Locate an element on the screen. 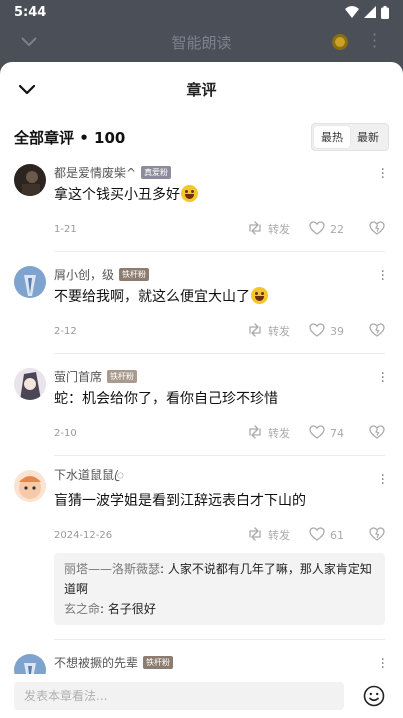 The image size is (403, 718). comment-item: 不想被撅的先辈铁杆粉人要是倒霉，放屁都砸脚后跟！··· is located at coordinates (201, 657).